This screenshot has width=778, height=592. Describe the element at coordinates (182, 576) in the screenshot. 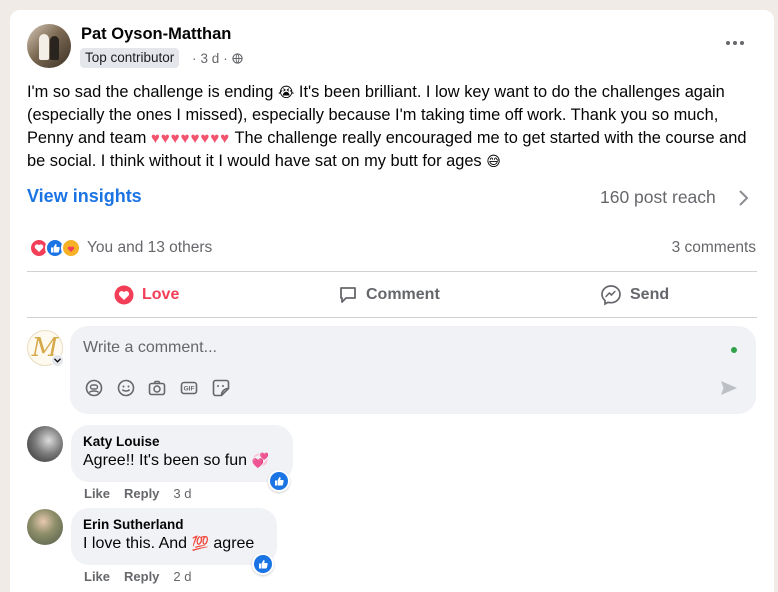

I see `comment-time: 2 d` at that location.